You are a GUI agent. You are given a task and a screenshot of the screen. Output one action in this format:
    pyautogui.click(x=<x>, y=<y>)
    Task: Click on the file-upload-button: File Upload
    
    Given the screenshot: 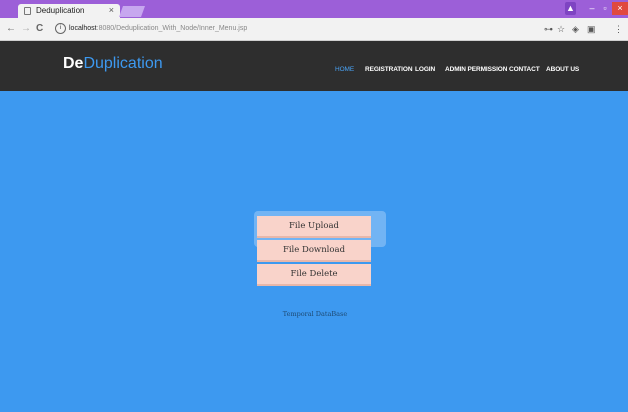 What is the action you would take?
    pyautogui.click(x=314, y=227)
    